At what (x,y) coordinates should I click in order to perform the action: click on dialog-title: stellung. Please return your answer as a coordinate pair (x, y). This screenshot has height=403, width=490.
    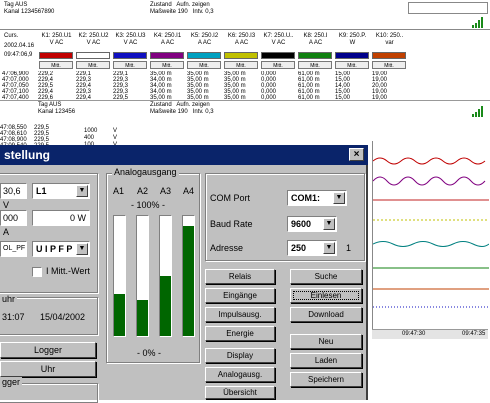
    Looking at the image, I should click on (27, 155).